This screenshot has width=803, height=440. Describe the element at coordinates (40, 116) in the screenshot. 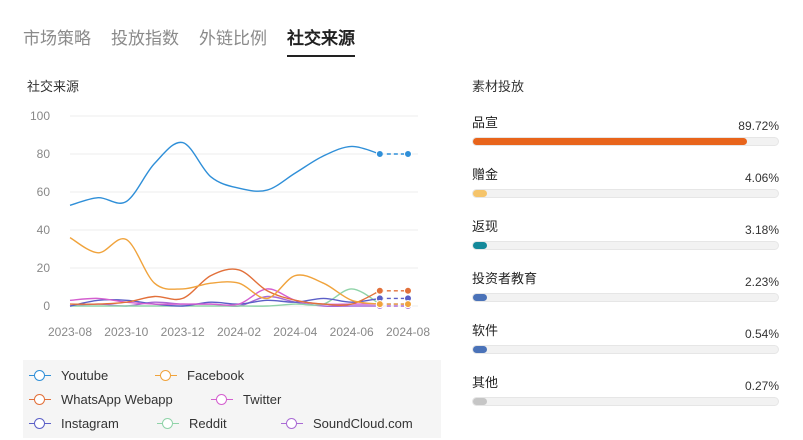

I see `y-tick-label: 100` at that location.